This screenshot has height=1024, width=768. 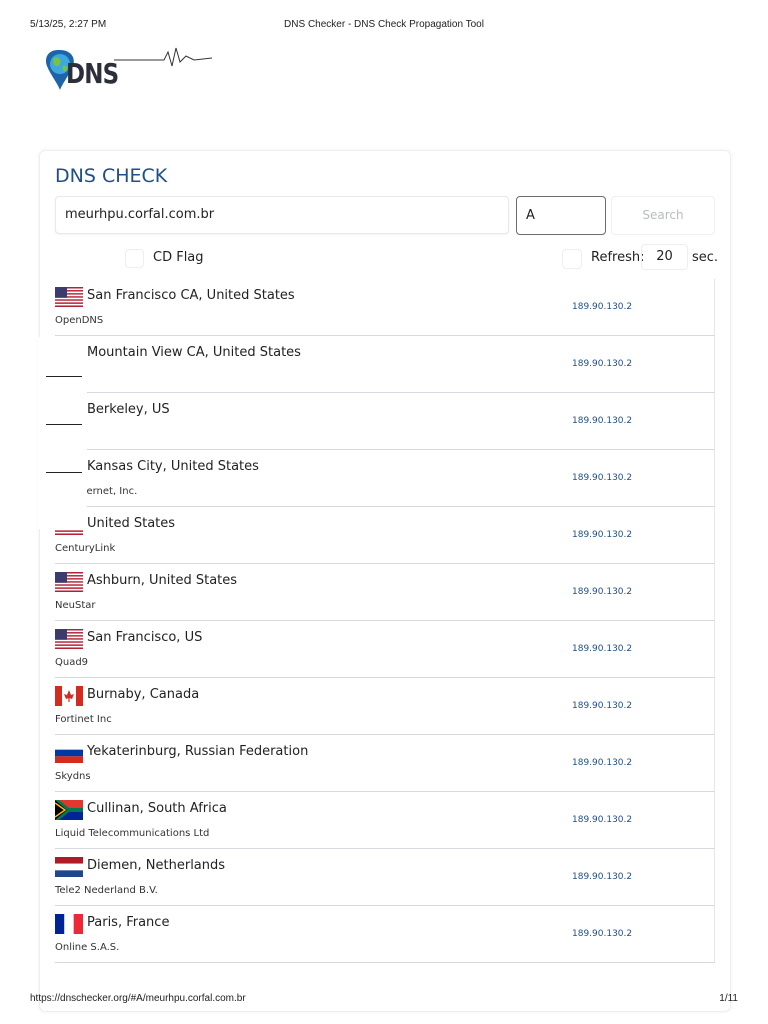 I want to click on za-flag-icon, so click(x=69, y=810).